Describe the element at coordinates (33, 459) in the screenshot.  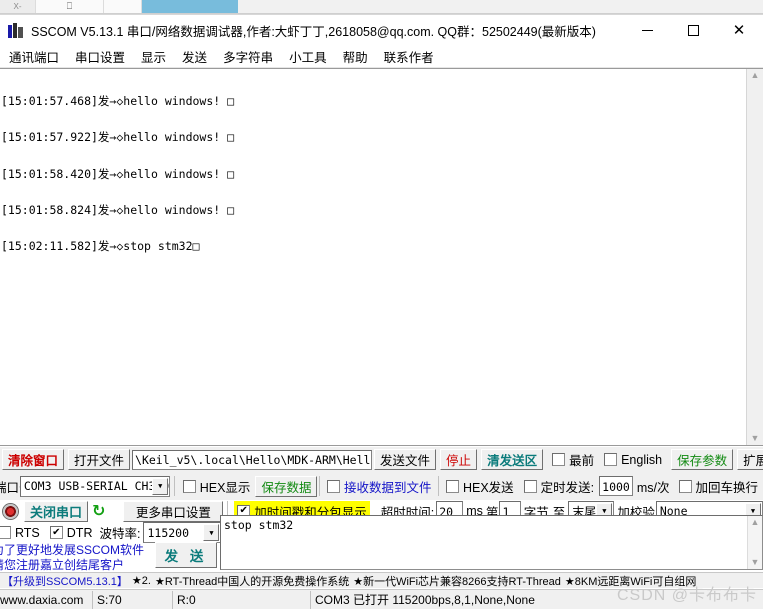
I see `clear-window-button: 清除窗口` at that location.